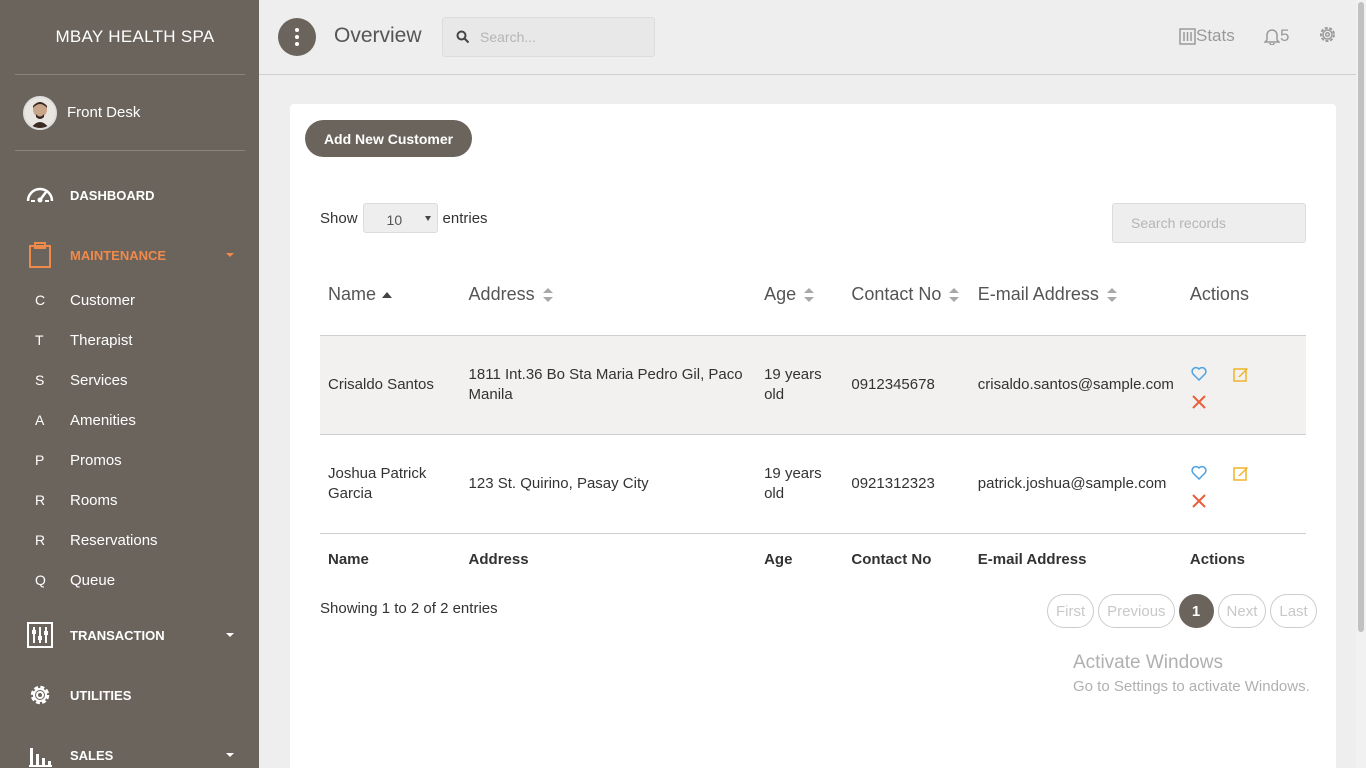 The image size is (1366, 768). I want to click on sidebar-item-therapist: T Therapist, so click(129, 340).